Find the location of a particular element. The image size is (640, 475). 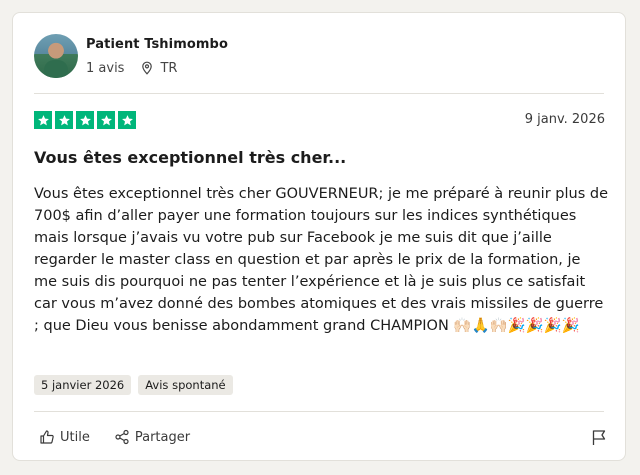

footer-divider is located at coordinates (319, 411).